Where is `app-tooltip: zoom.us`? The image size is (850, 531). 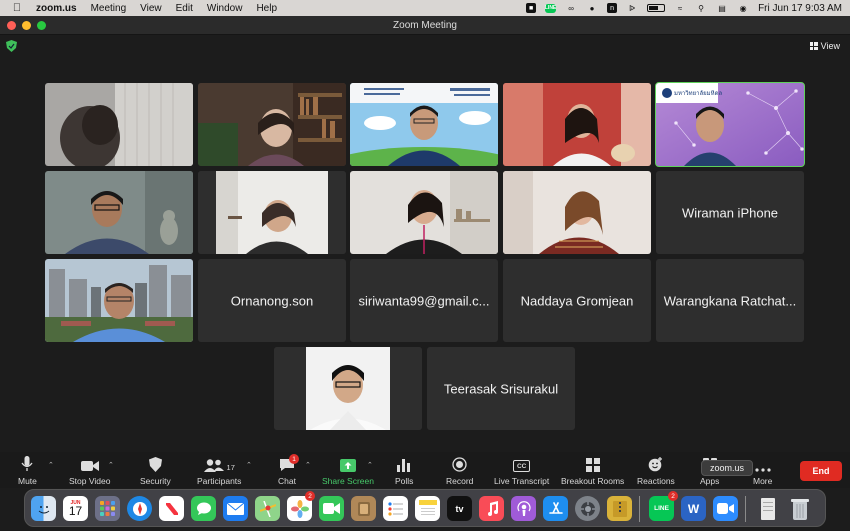 app-tooltip: zoom.us is located at coordinates (727, 468).